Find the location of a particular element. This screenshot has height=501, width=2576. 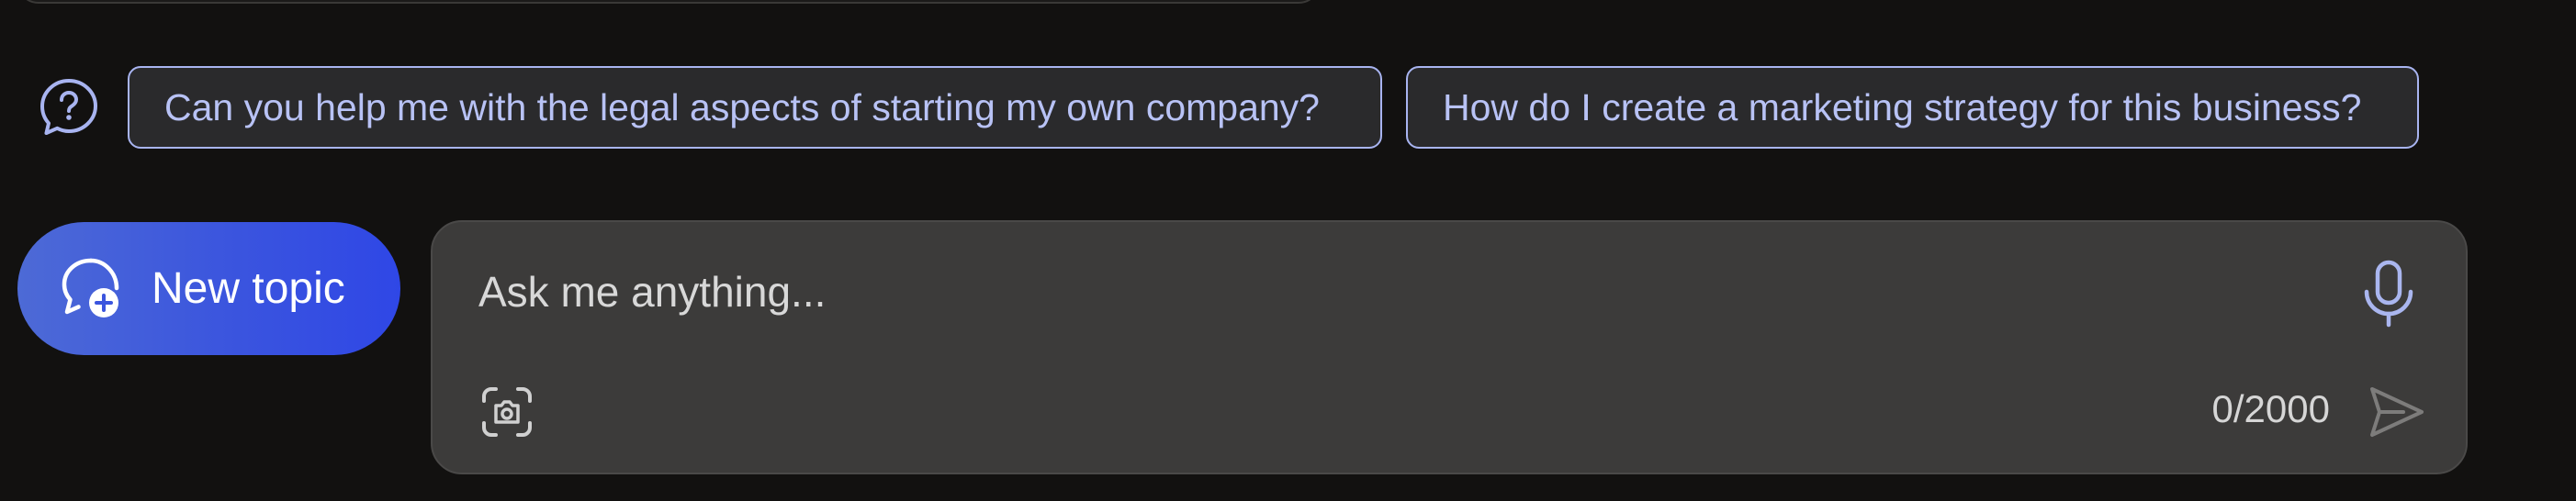

character-count: 0/2000 is located at coordinates (2270, 408).